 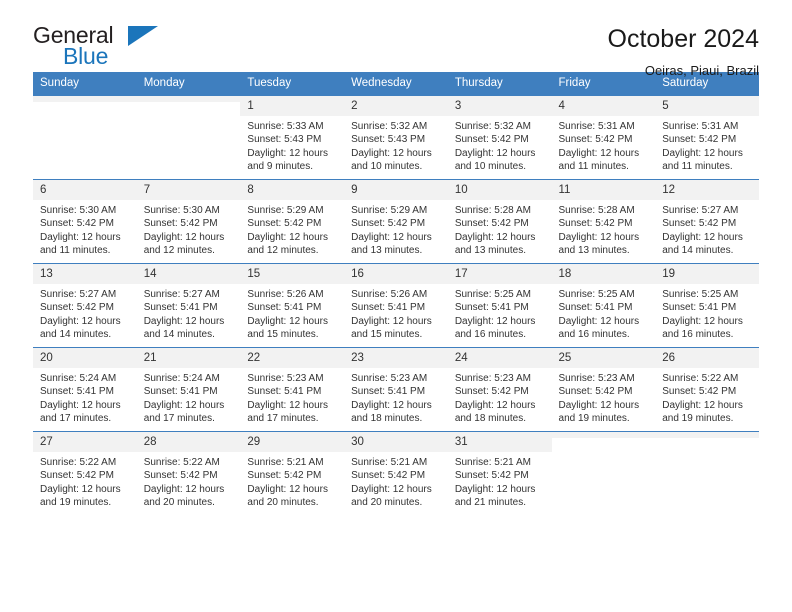 What do you see at coordinates (85, 99) in the screenshot?
I see `day-number` at bounding box center [85, 99].